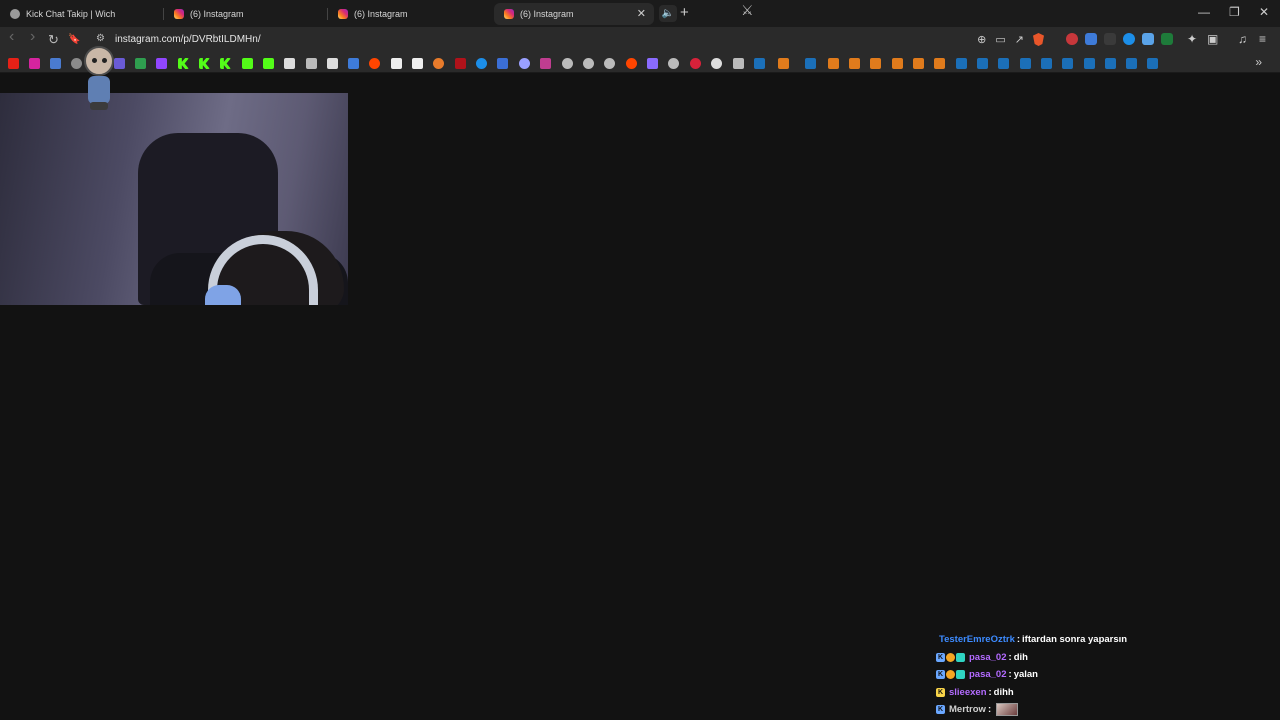 The width and height of the screenshot is (1280, 720). What do you see at coordinates (641, 13) in the screenshot?
I see `close-tab-icon: ✕` at bounding box center [641, 13].